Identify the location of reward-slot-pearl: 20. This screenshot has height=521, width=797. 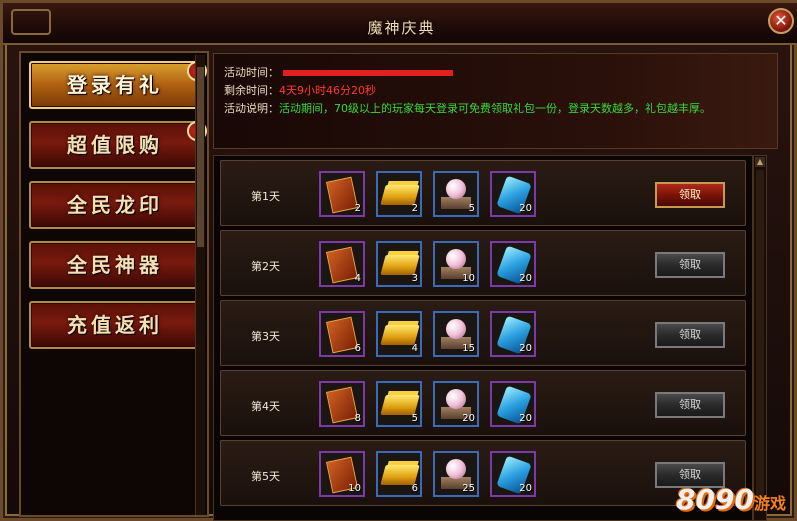
(456, 404).